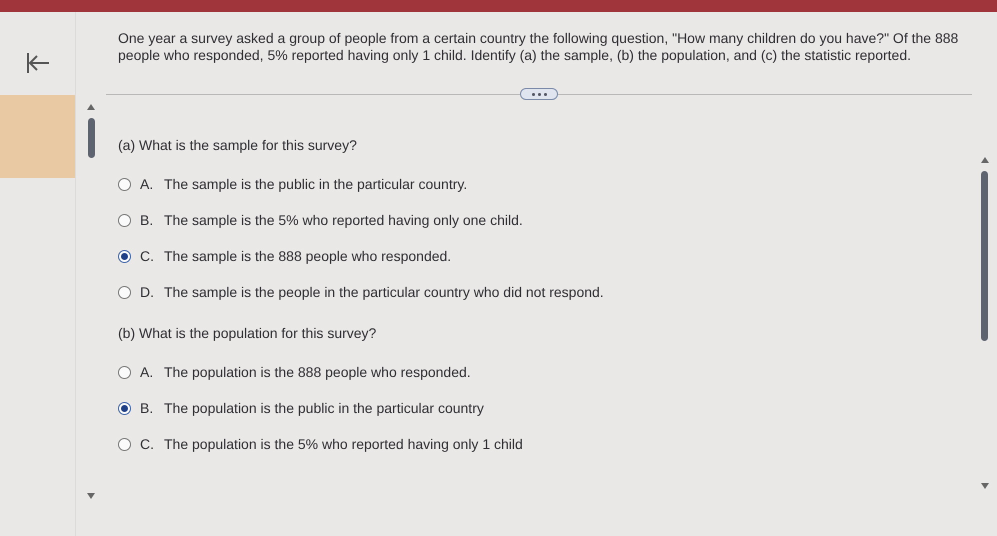  What do you see at coordinates (238, 146) in the screenshot?
I see `part-prompt: (a) What is the sample for this survey?` at bounding box center [238, 146].